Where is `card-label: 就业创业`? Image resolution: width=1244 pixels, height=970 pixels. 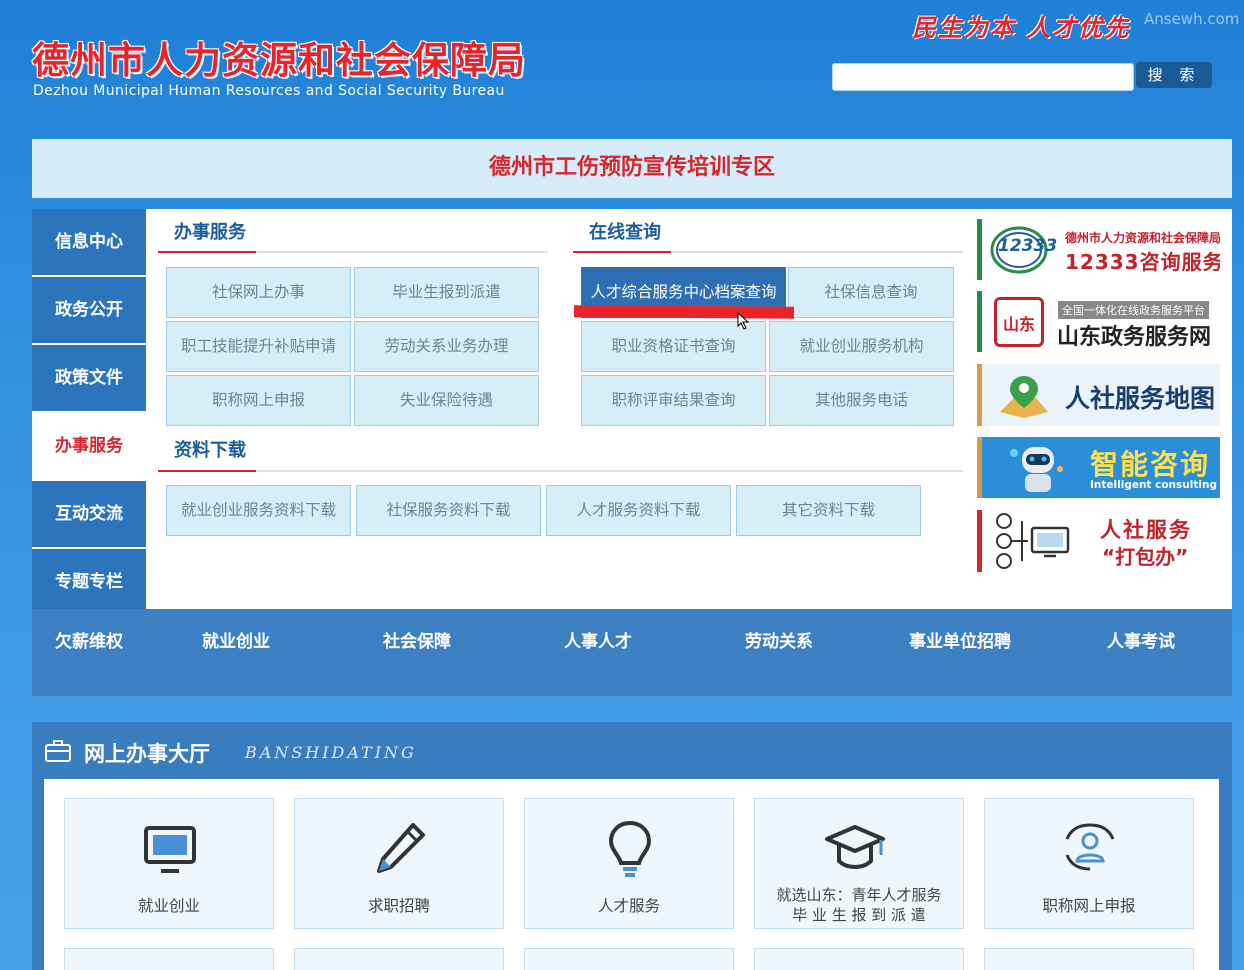 card-label: 就业创业 is located at coordinates (168, 906).